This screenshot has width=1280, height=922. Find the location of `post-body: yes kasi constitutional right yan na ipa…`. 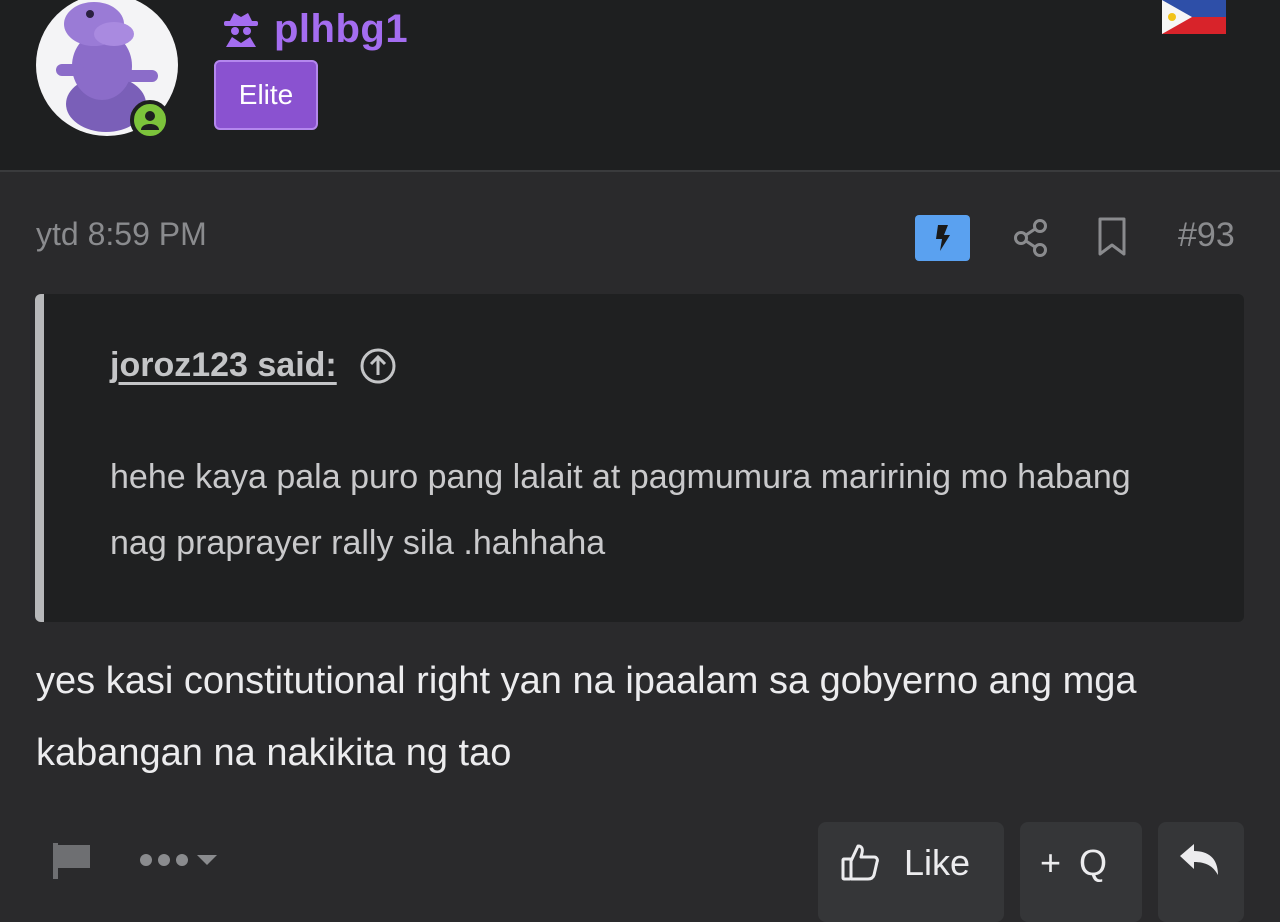

post-body: yes kasi constitutional right yan na ipa… is located at coordinates (586, 717).